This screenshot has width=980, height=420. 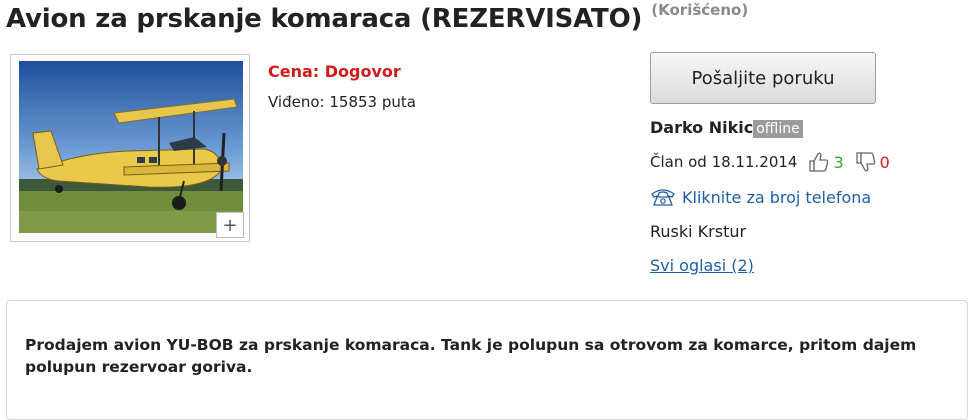 I want to click on phone-link: Kliknite za broj telefona, so click(x=760, y=197).